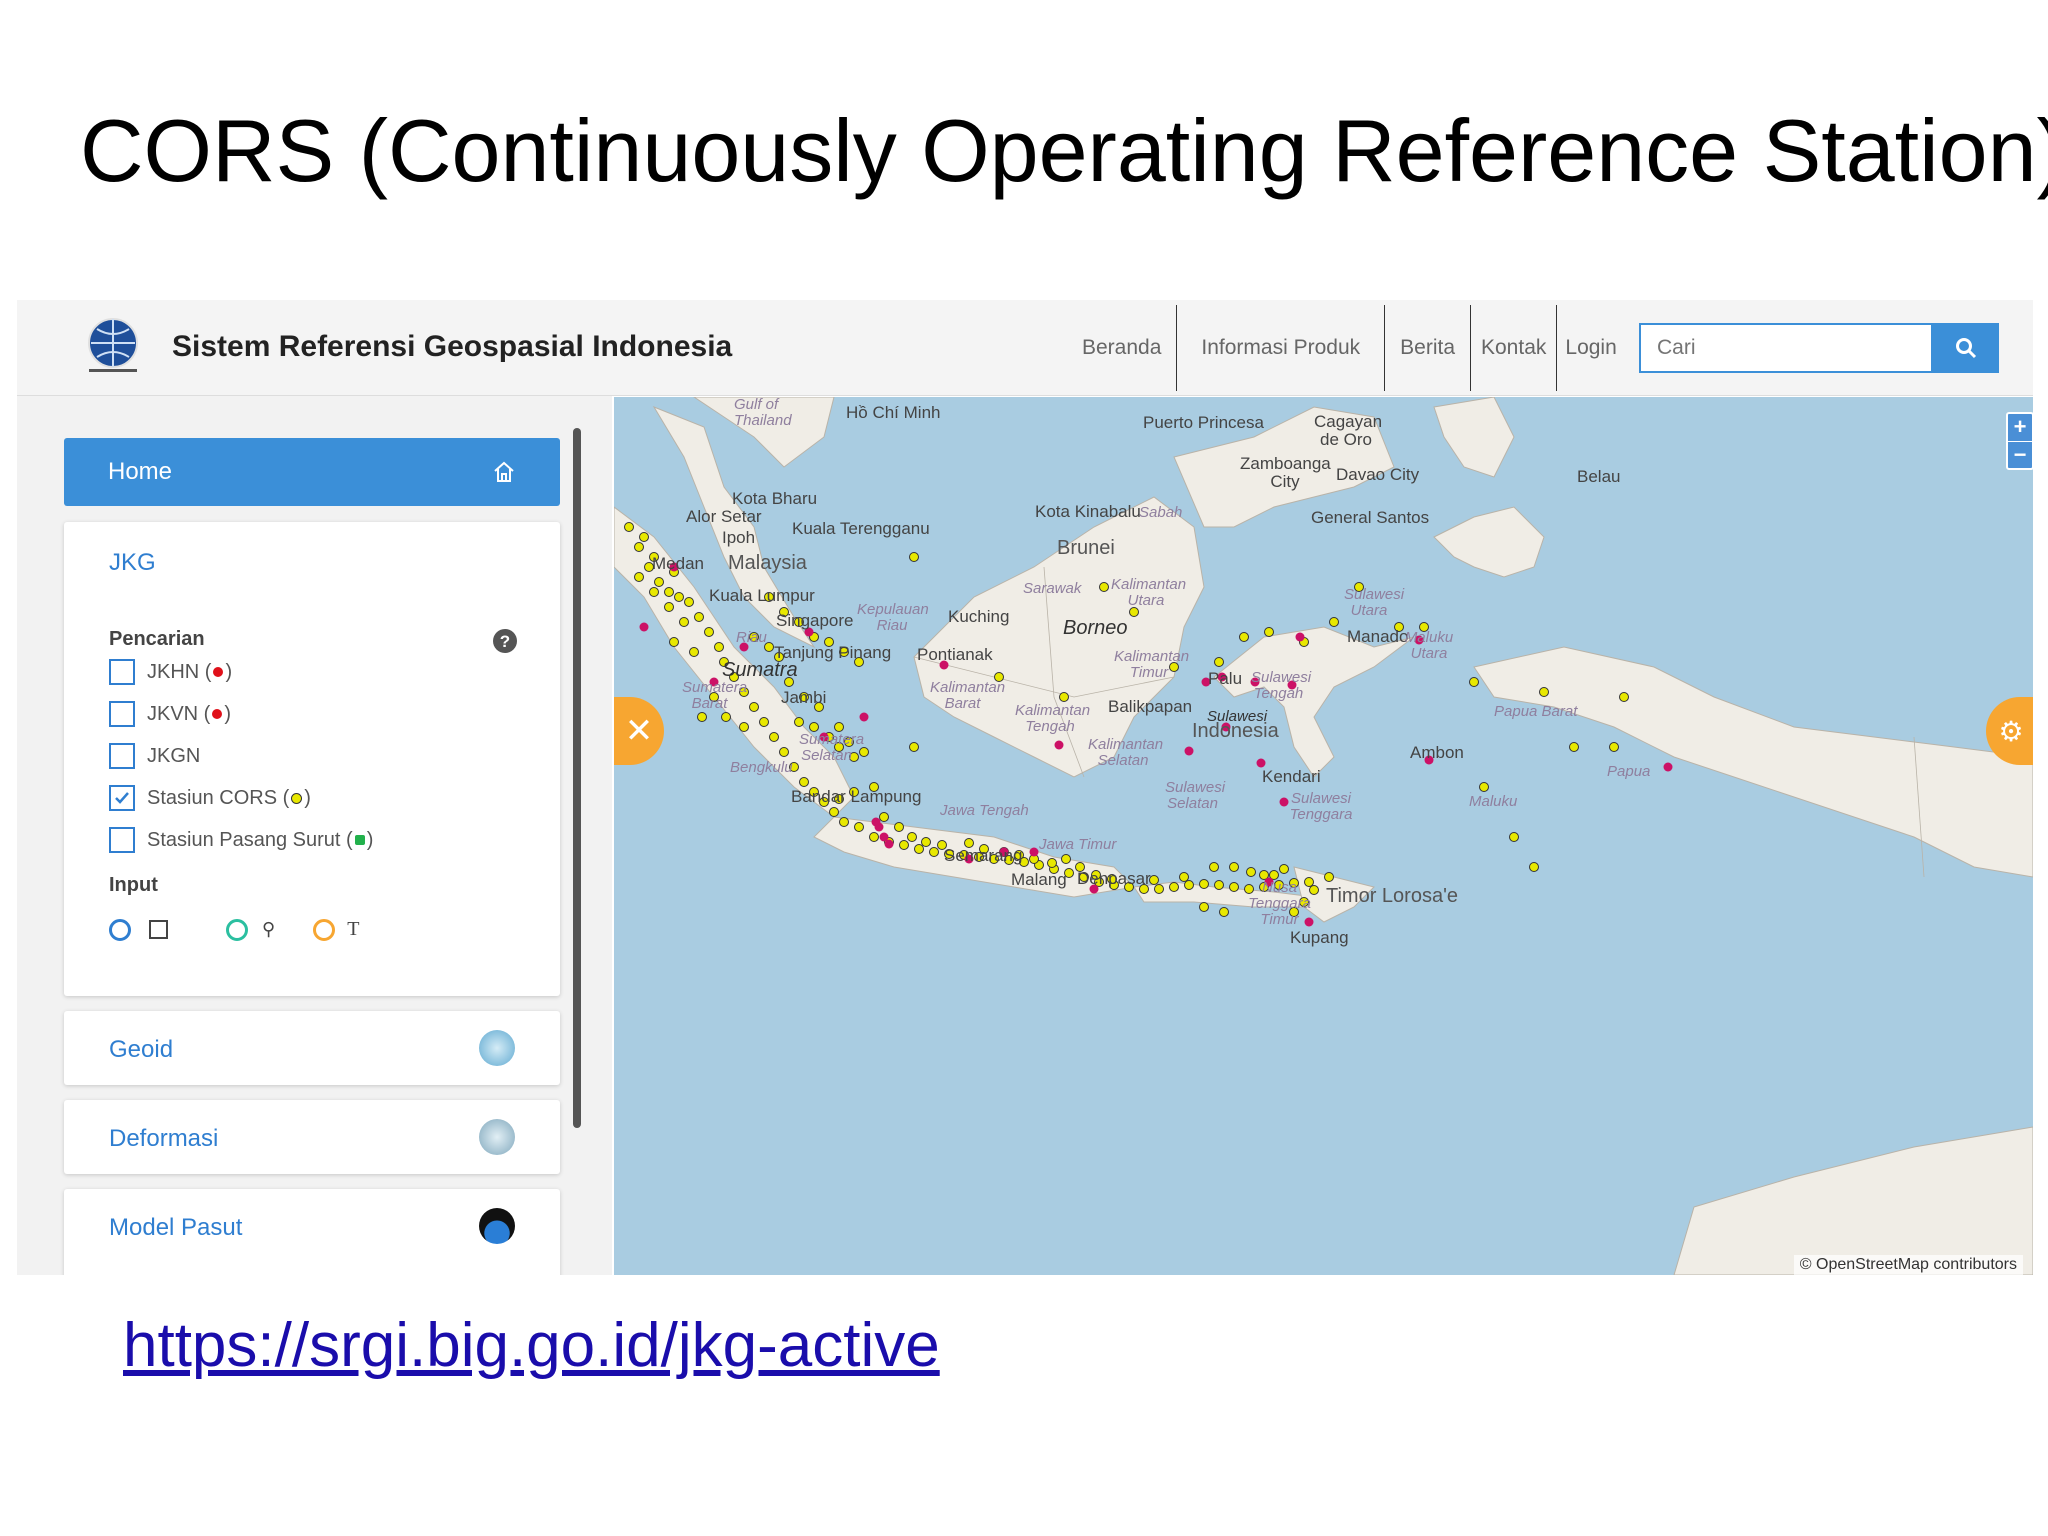 This screenshot has height=1536, width=2048. I want to click on layer-jkhn: JKHN ( ), so click(170, 672).